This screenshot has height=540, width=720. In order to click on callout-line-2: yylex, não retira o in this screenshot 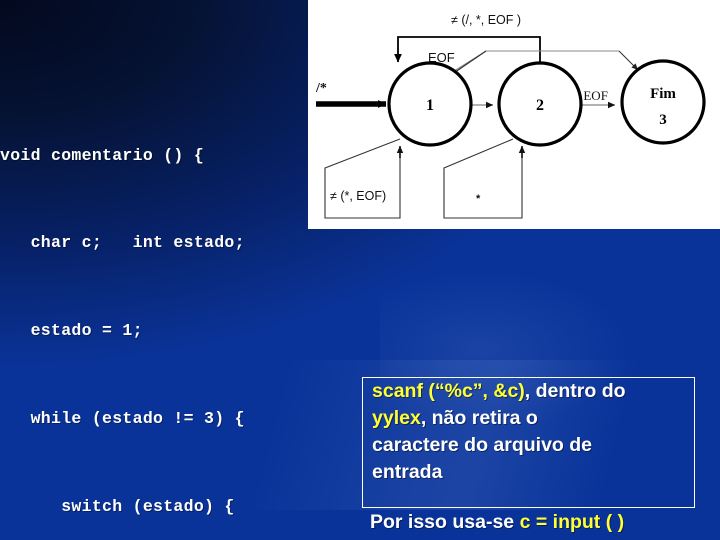, I will do `click(533, 418)`.